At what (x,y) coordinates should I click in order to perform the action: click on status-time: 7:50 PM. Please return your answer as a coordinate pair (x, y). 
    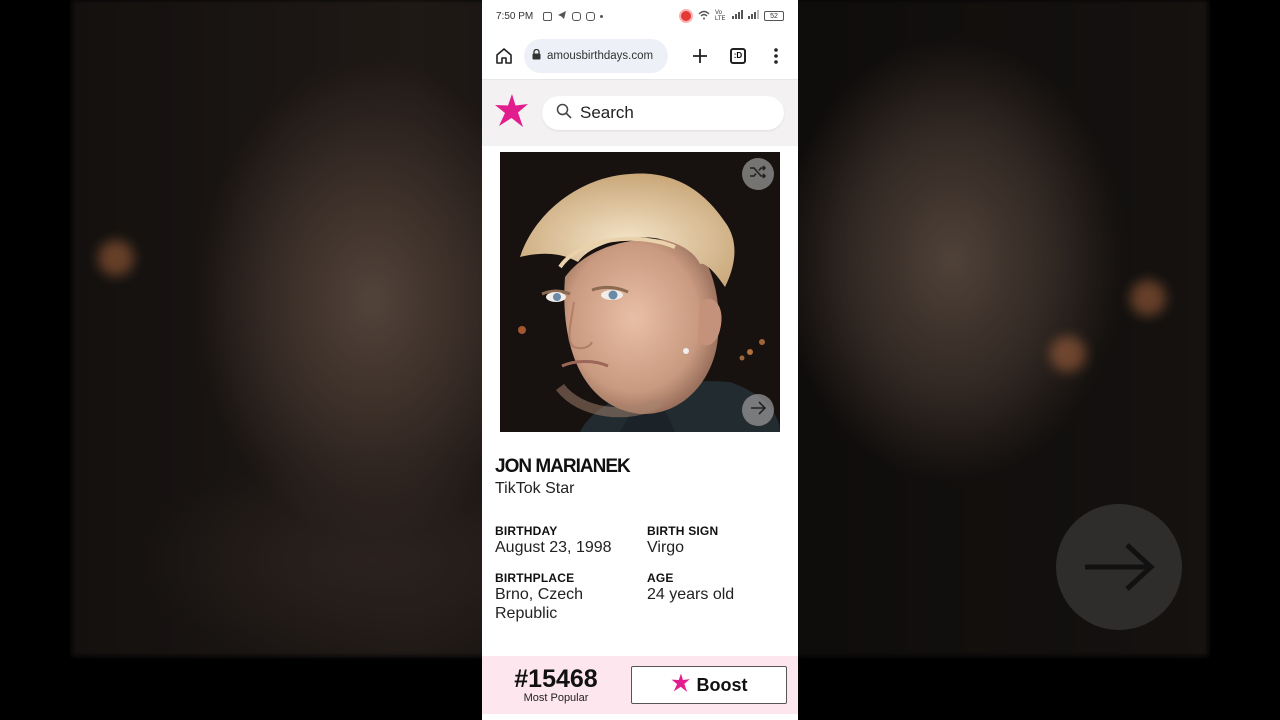
    Looking at the image, I should click on (515, 16).